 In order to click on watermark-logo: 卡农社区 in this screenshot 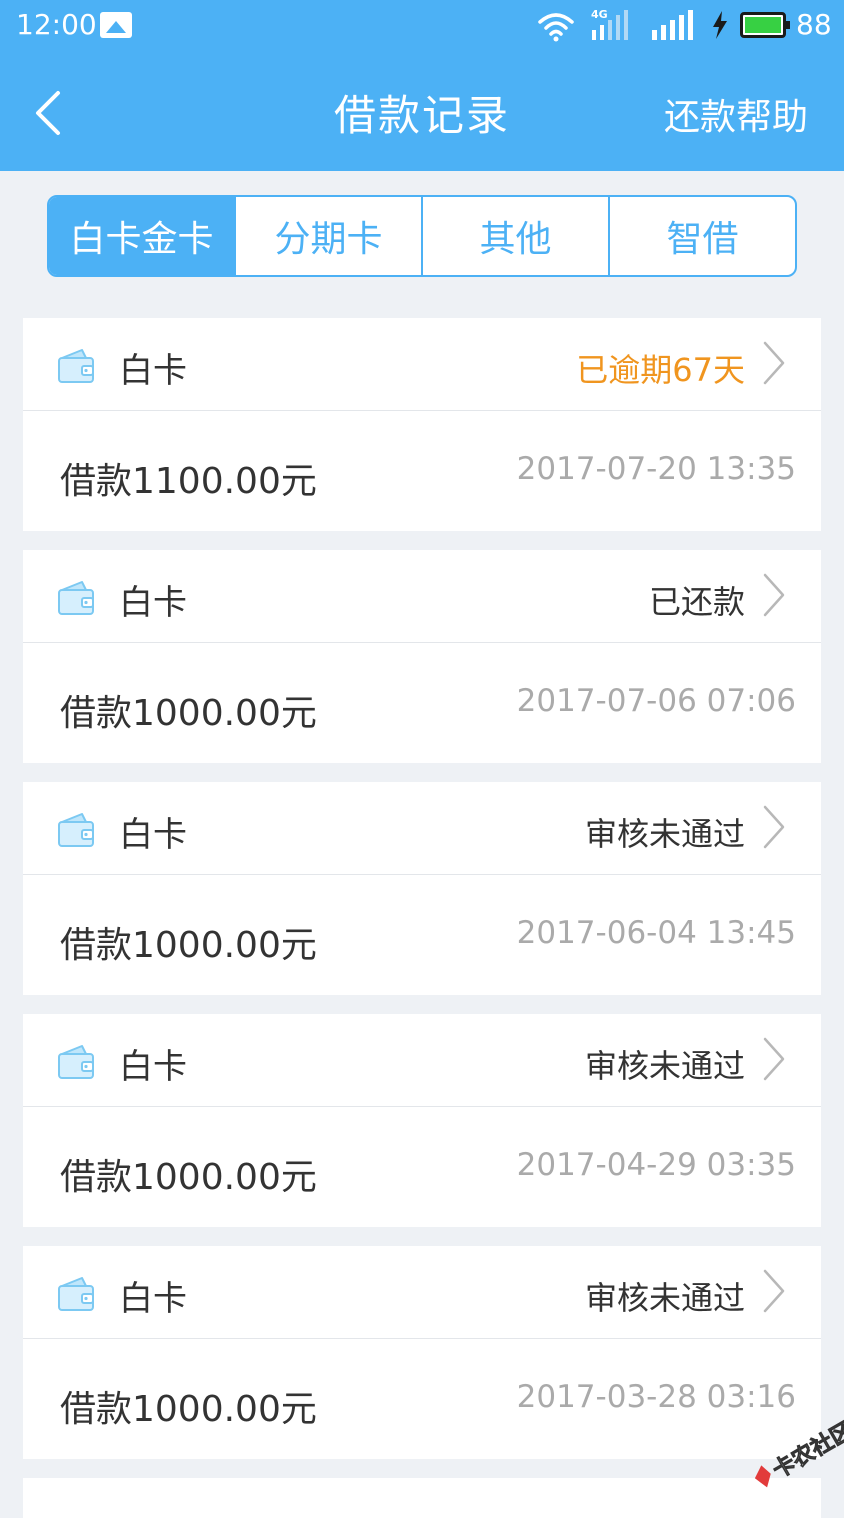, I will do `click(799, 1452)`.